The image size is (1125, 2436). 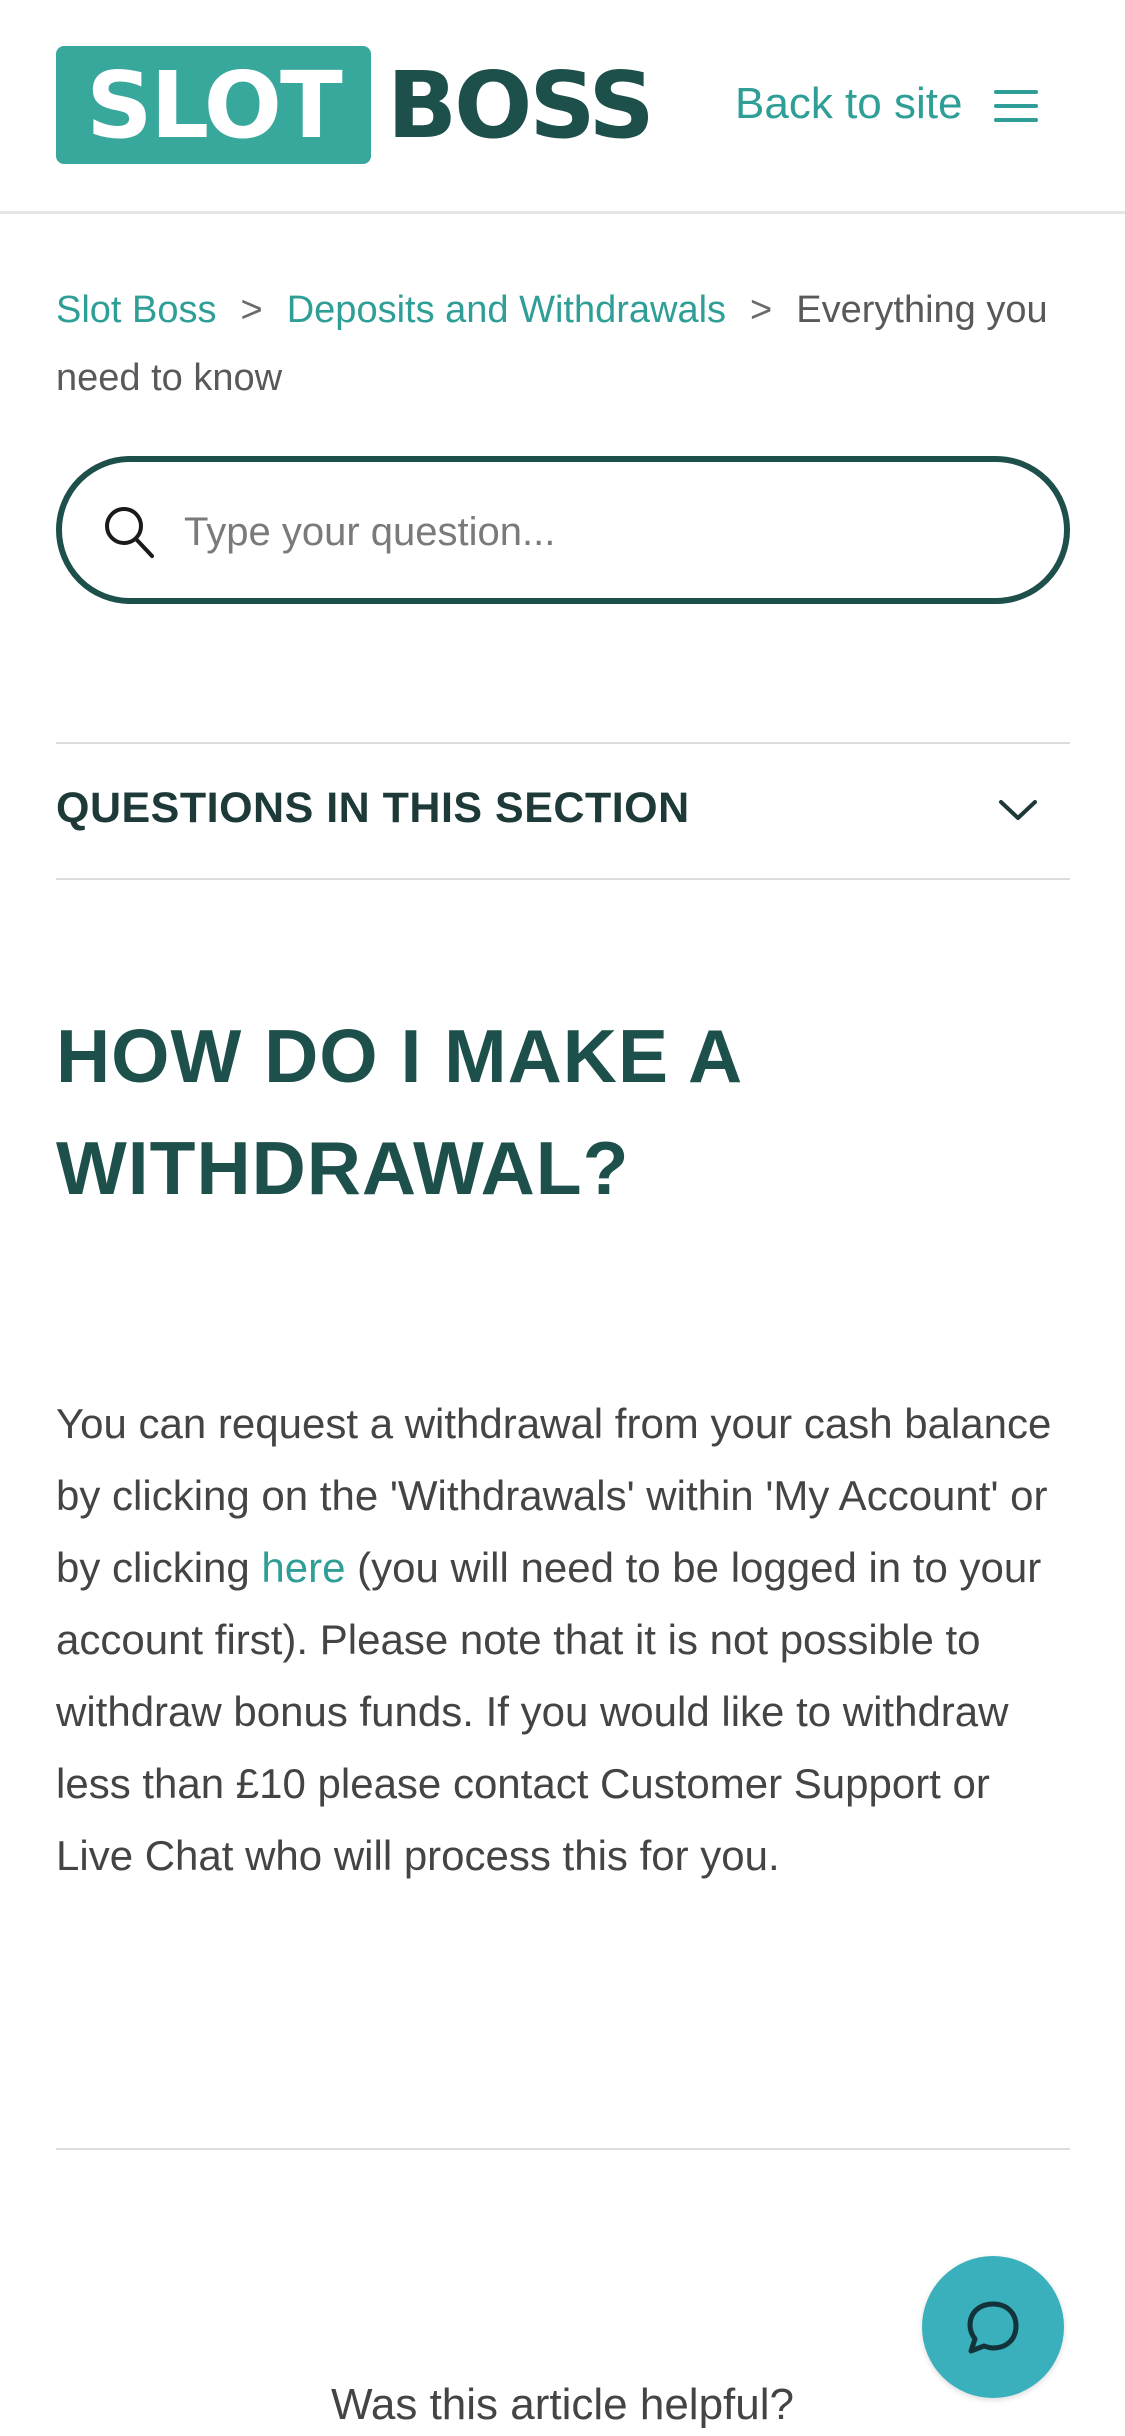 I want to click on back-to-site-link: Back to site, so click(x=848, y=104).